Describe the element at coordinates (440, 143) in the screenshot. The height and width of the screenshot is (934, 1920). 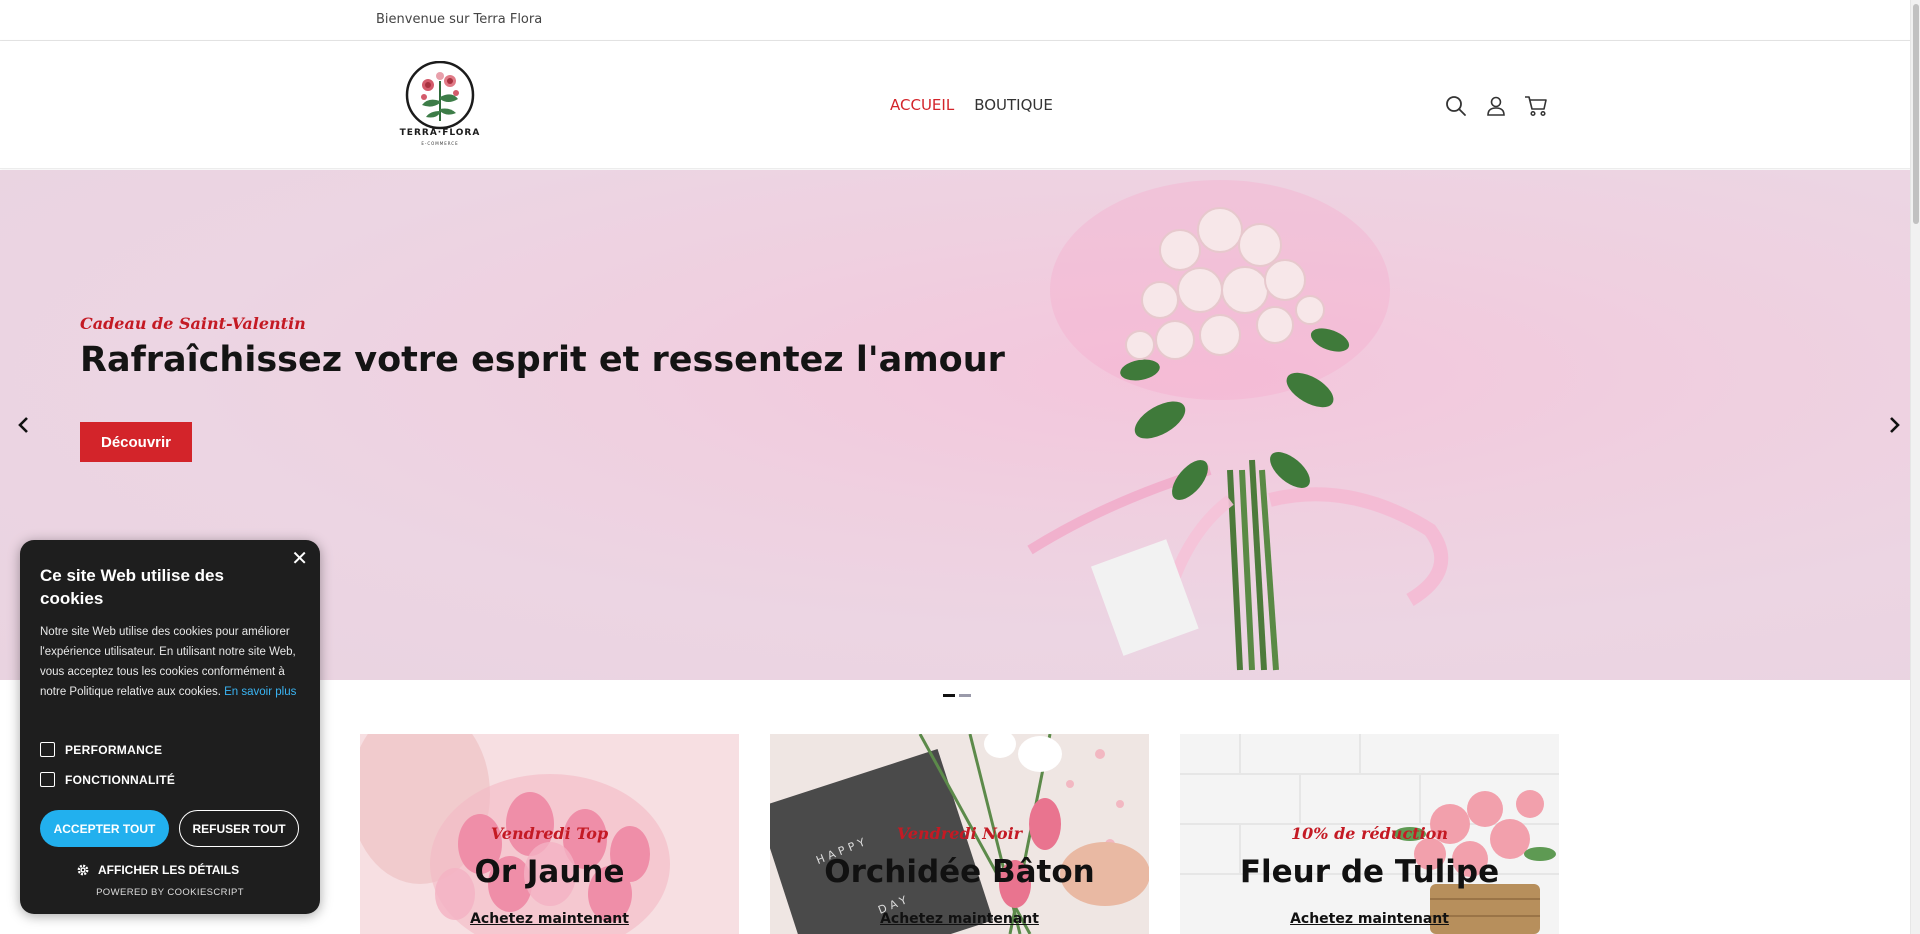
I see `logo-tagline: E-COMMERCE` at that location.